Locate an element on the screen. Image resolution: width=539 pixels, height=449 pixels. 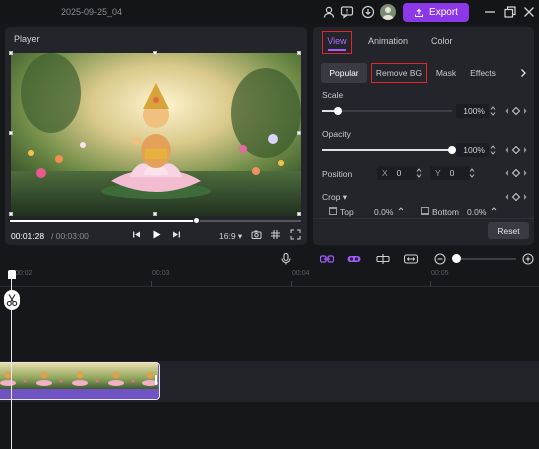
link-clips-icon is located at coordinates (327, 259).